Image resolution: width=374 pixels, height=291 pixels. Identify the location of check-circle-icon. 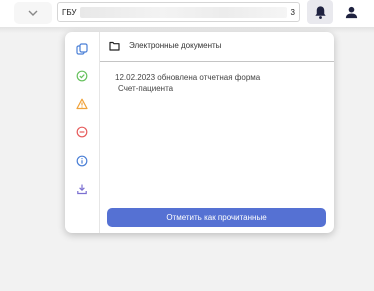
(82, 76).